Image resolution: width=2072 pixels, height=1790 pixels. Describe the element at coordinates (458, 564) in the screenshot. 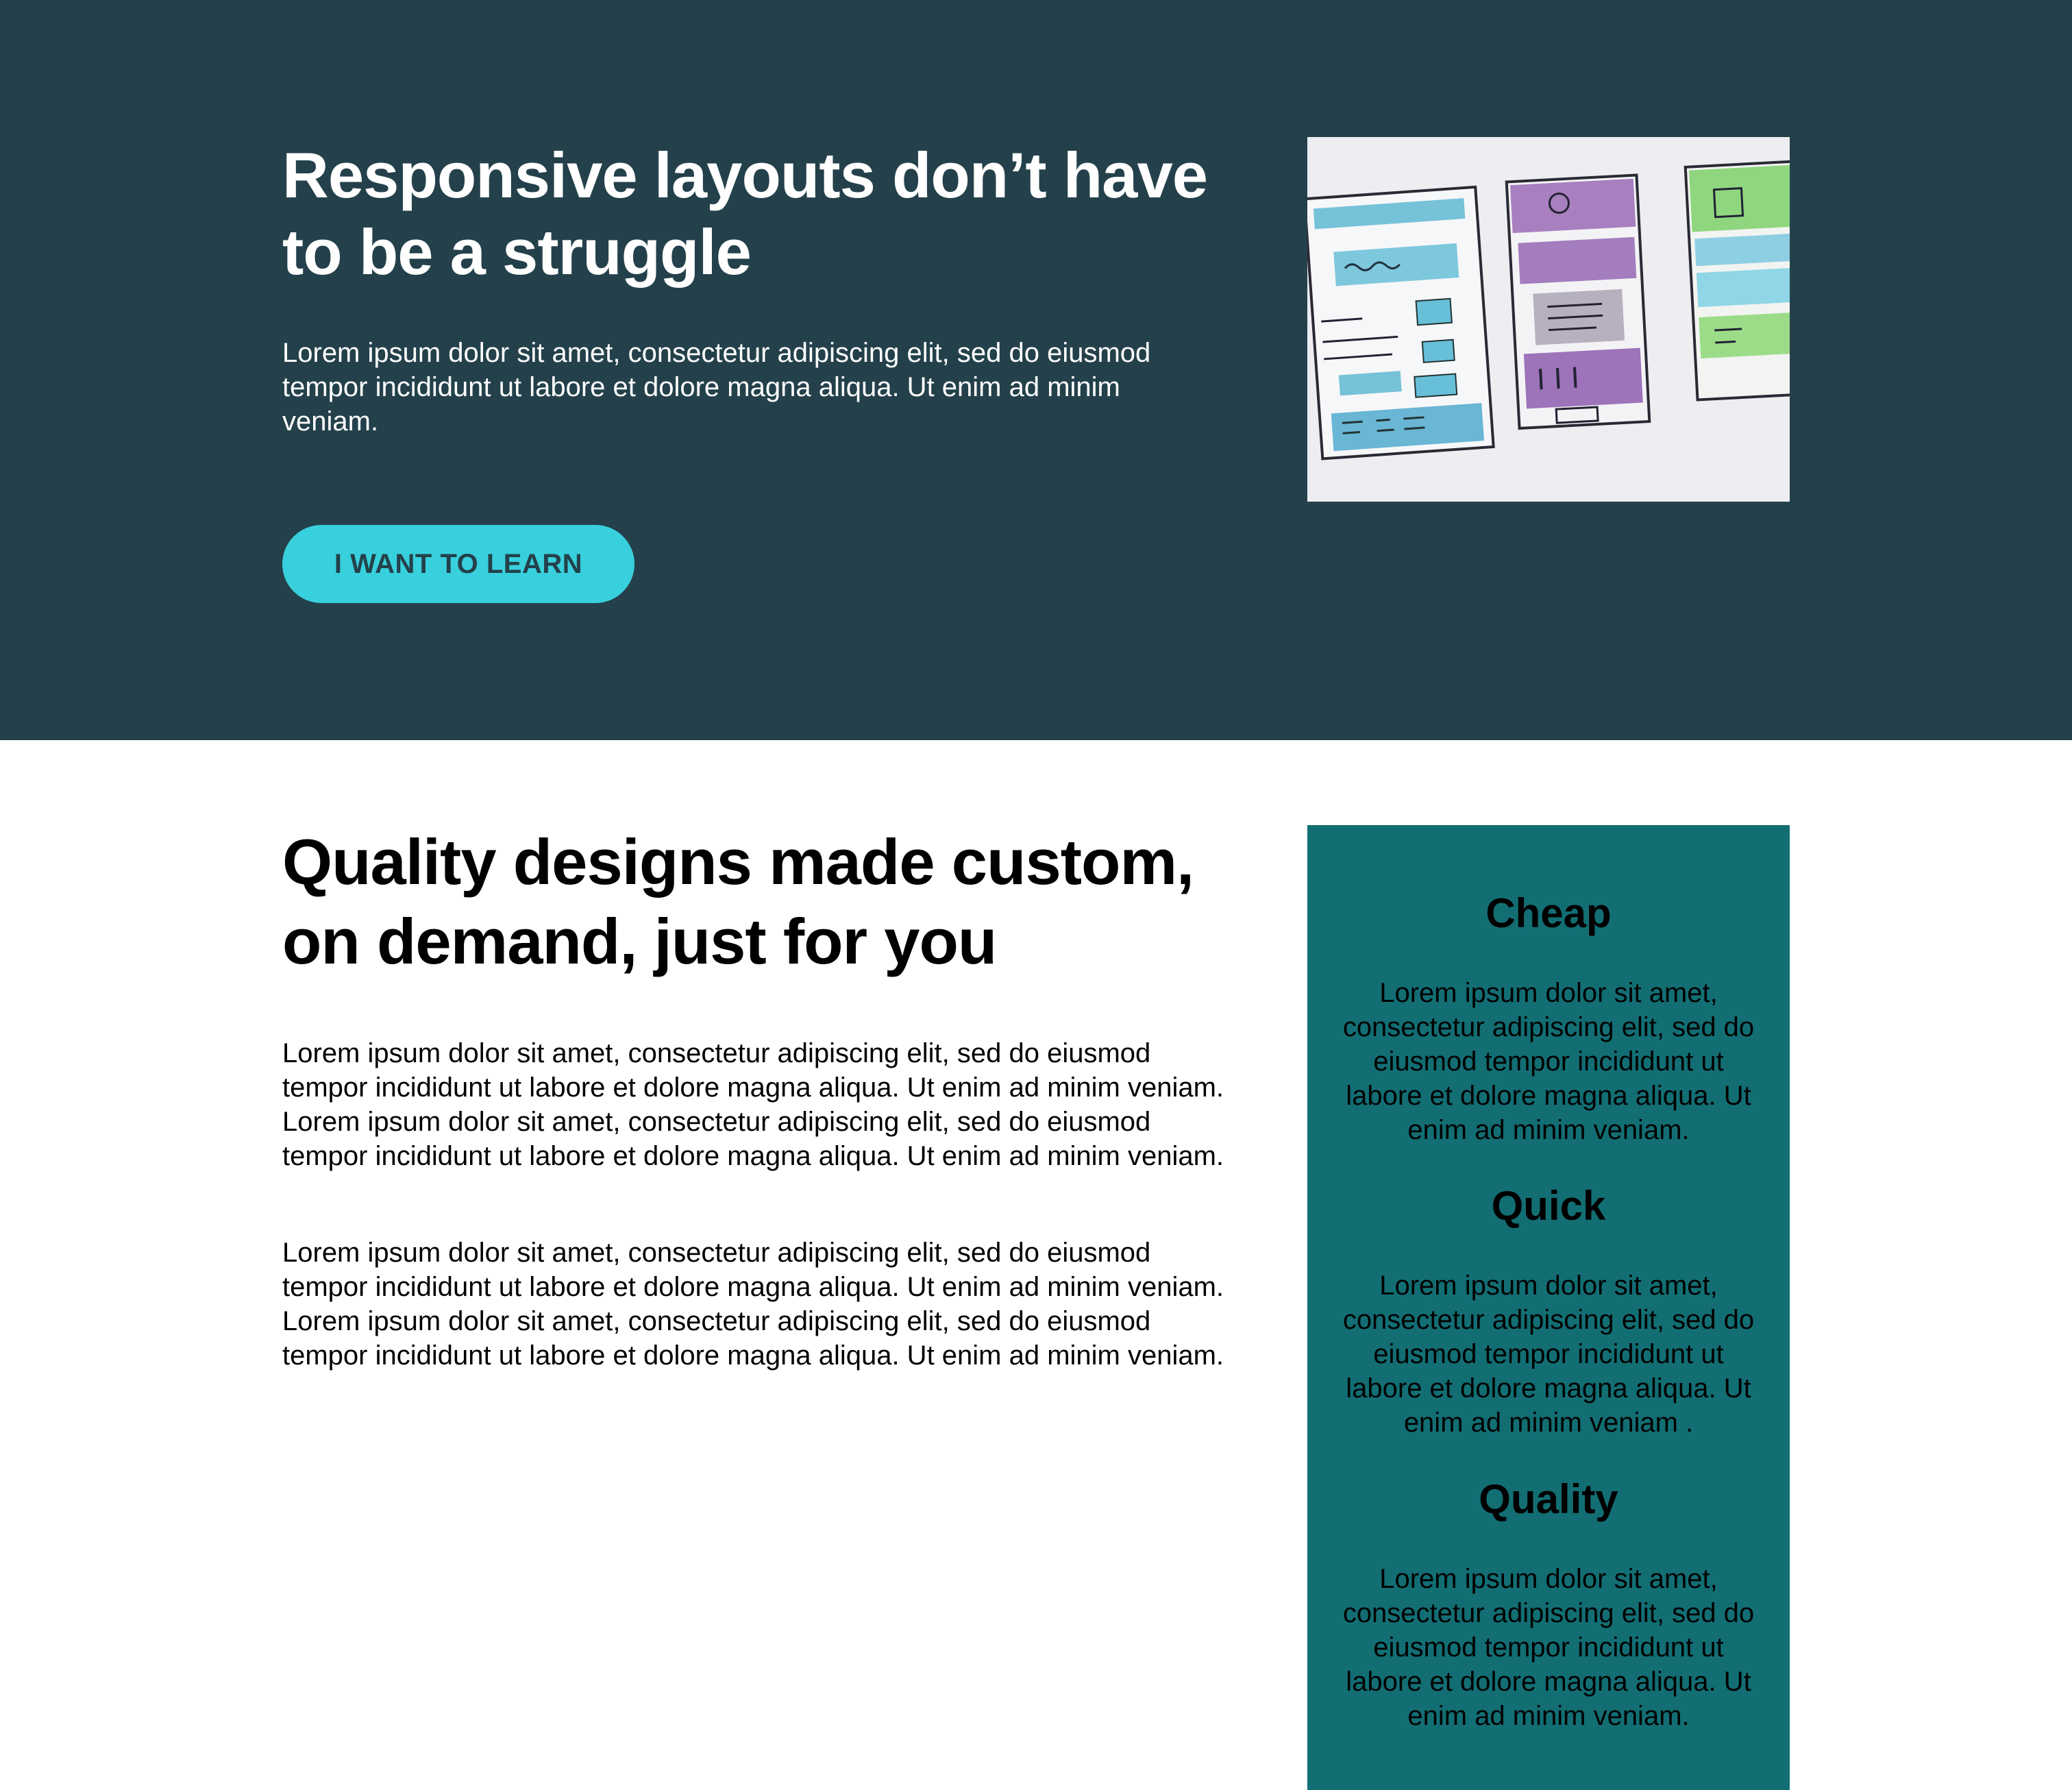

I see `learn-button: I WANT TO LEARN` at that location.